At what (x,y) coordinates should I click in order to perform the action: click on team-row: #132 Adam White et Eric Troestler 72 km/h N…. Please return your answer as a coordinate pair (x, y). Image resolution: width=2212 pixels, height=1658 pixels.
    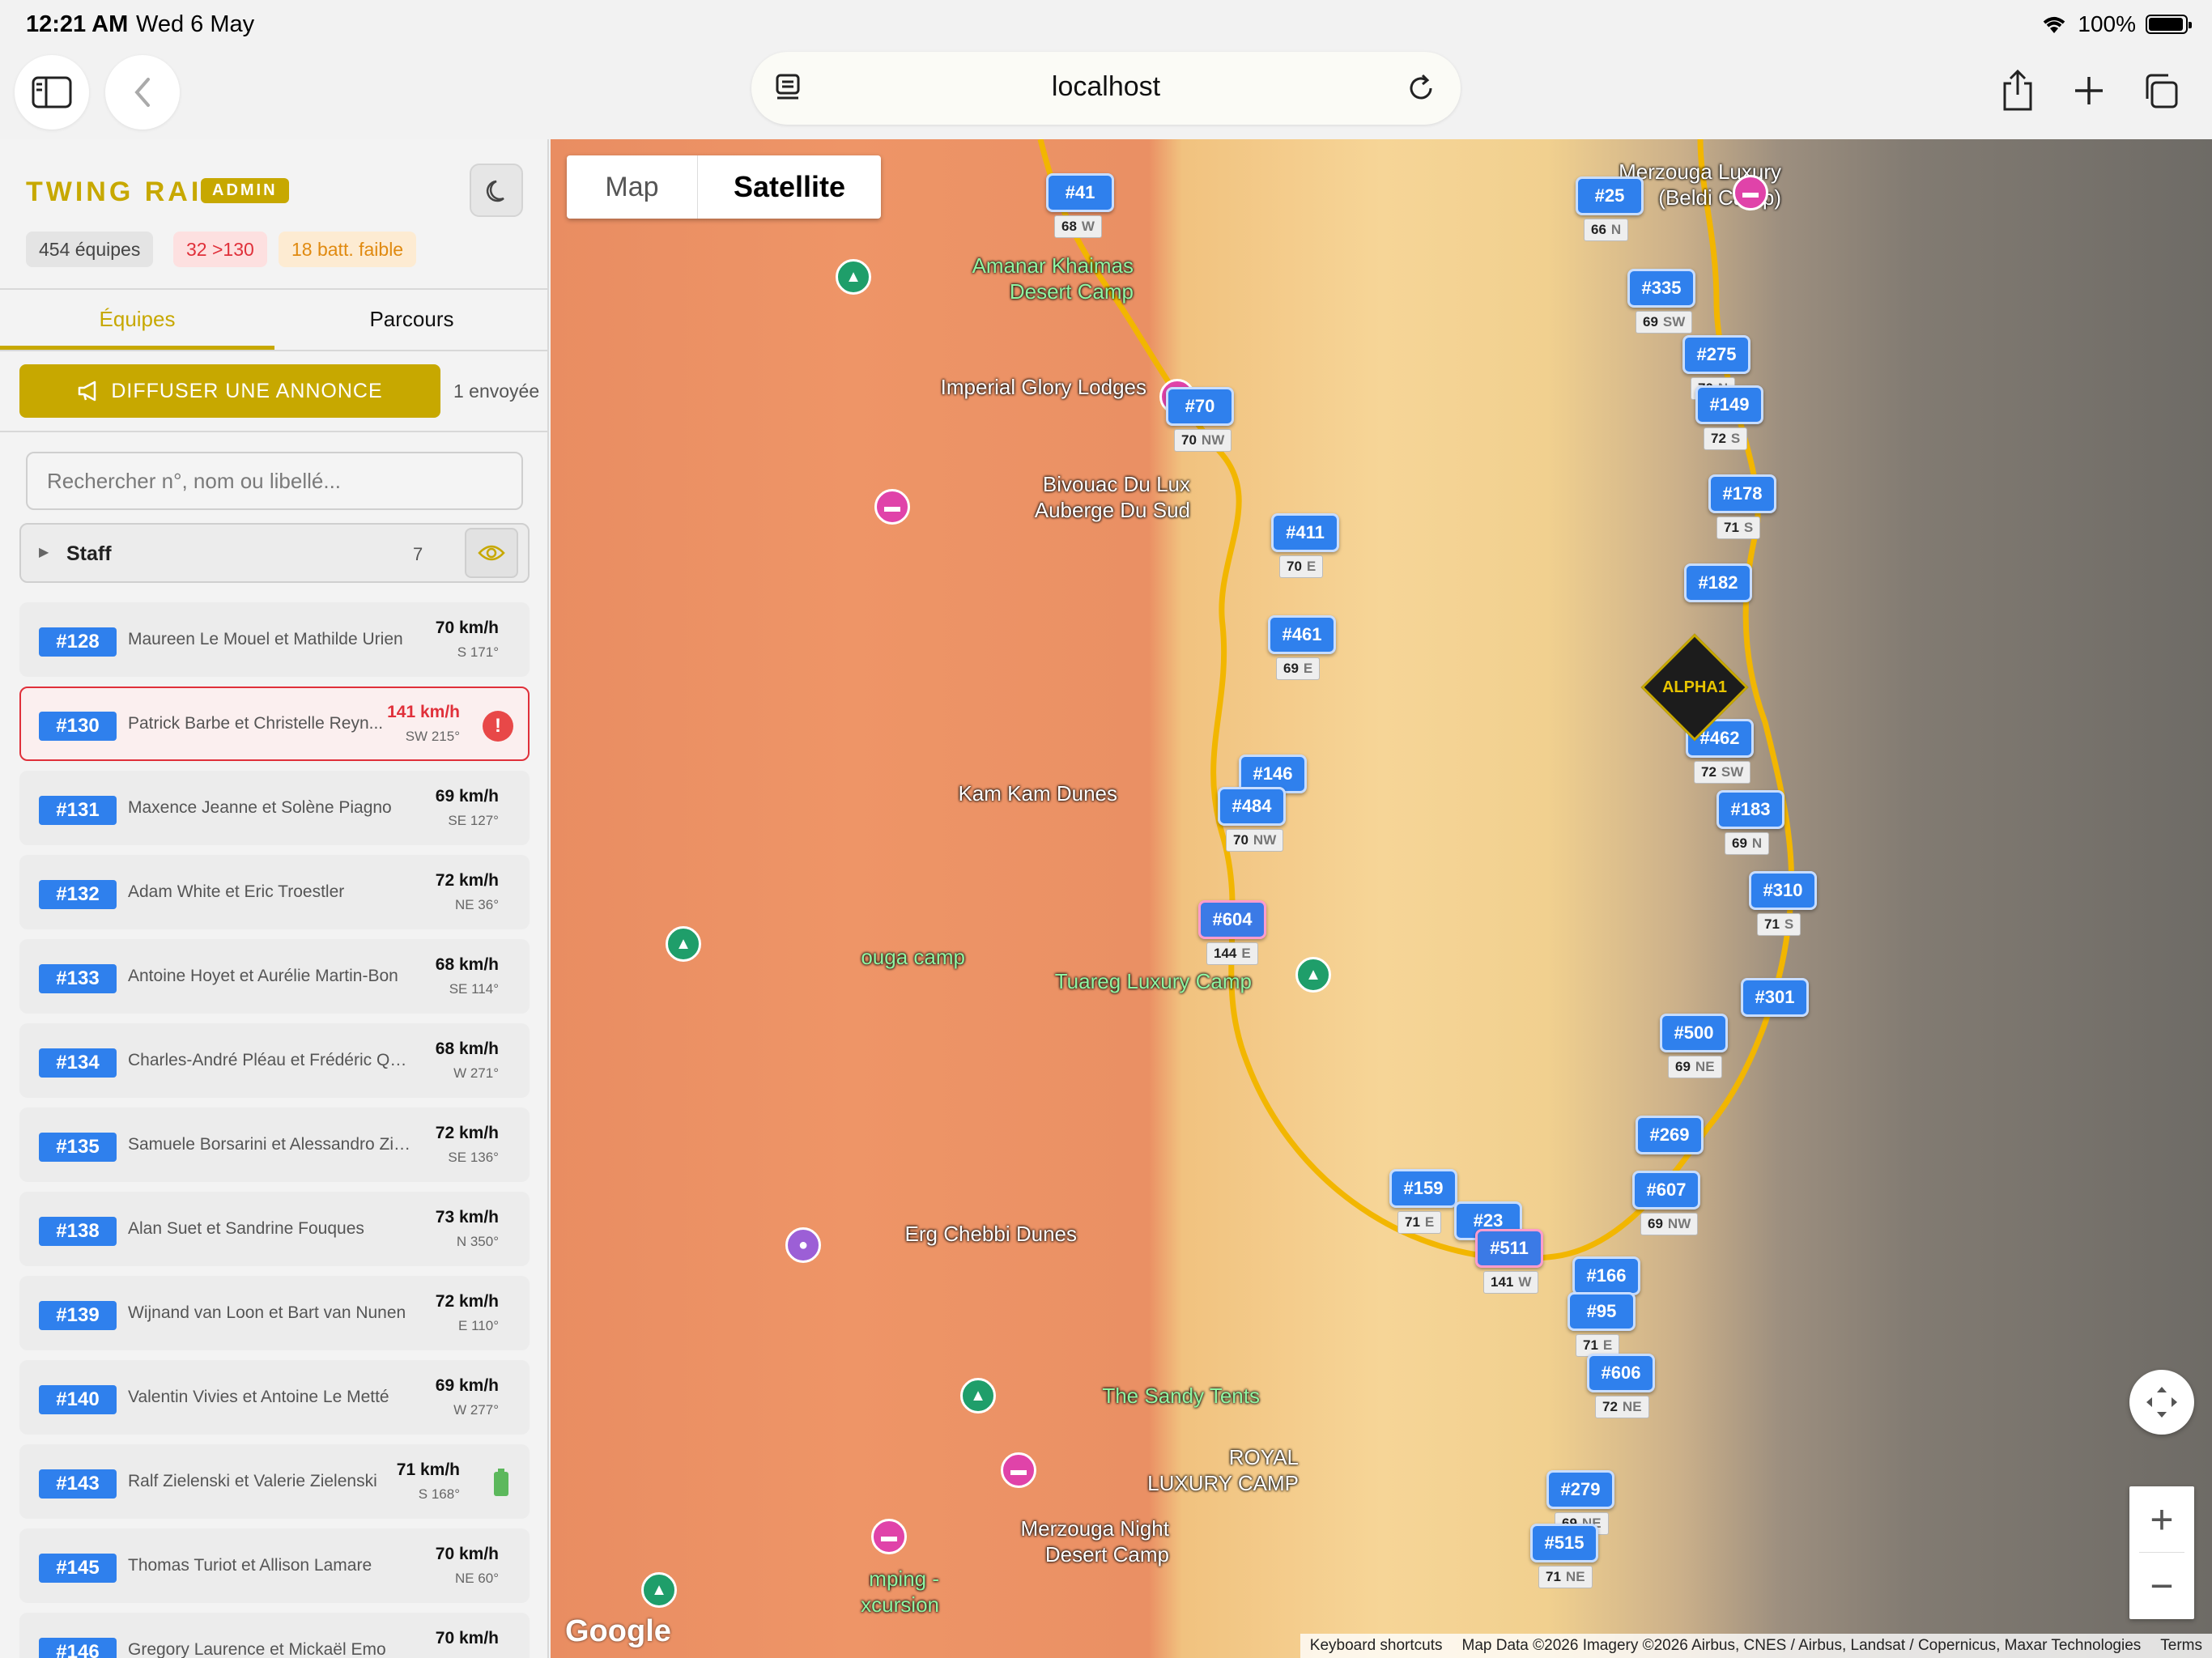
    Looking at the image, I should click on (274, 892).